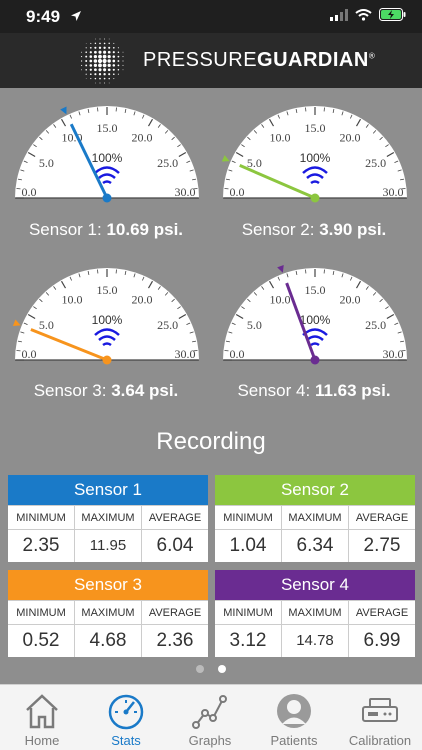  I want to click on maximum-value: 4.68, so click(108, 640).